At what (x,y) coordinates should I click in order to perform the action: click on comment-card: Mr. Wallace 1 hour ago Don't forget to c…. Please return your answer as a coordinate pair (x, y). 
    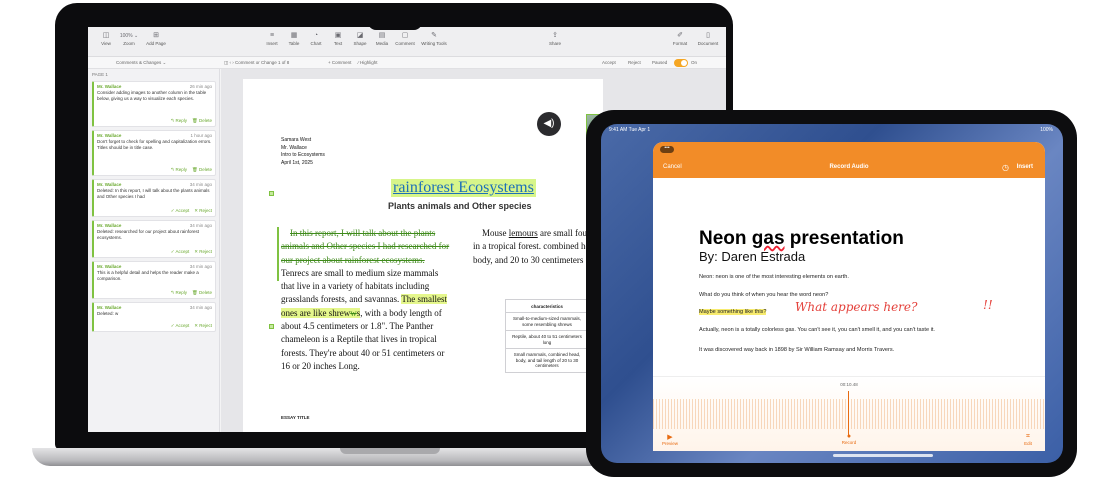
    Looking at the image, I should click on (154, 153).